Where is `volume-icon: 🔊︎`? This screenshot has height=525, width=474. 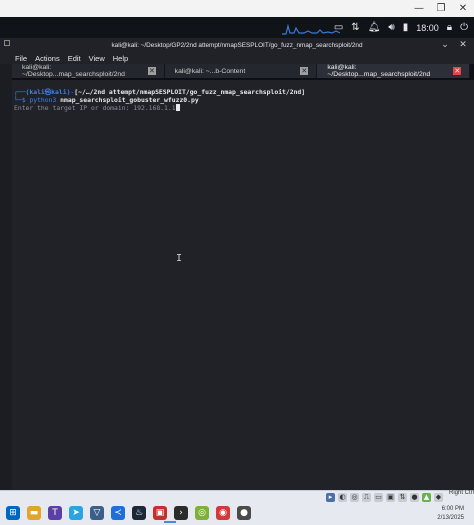 volume-icon: 🔊︎ is located at coordinates (391, 27).